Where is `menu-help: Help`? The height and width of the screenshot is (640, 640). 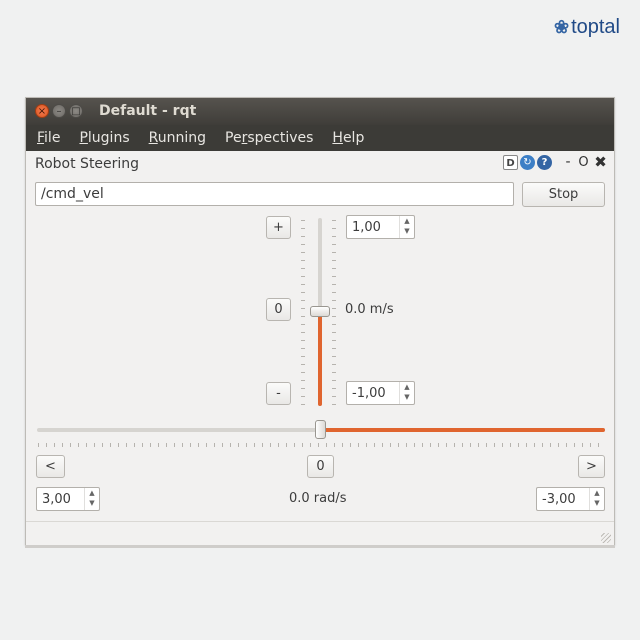 menu-help: Help is located at coordinates (348, 138).